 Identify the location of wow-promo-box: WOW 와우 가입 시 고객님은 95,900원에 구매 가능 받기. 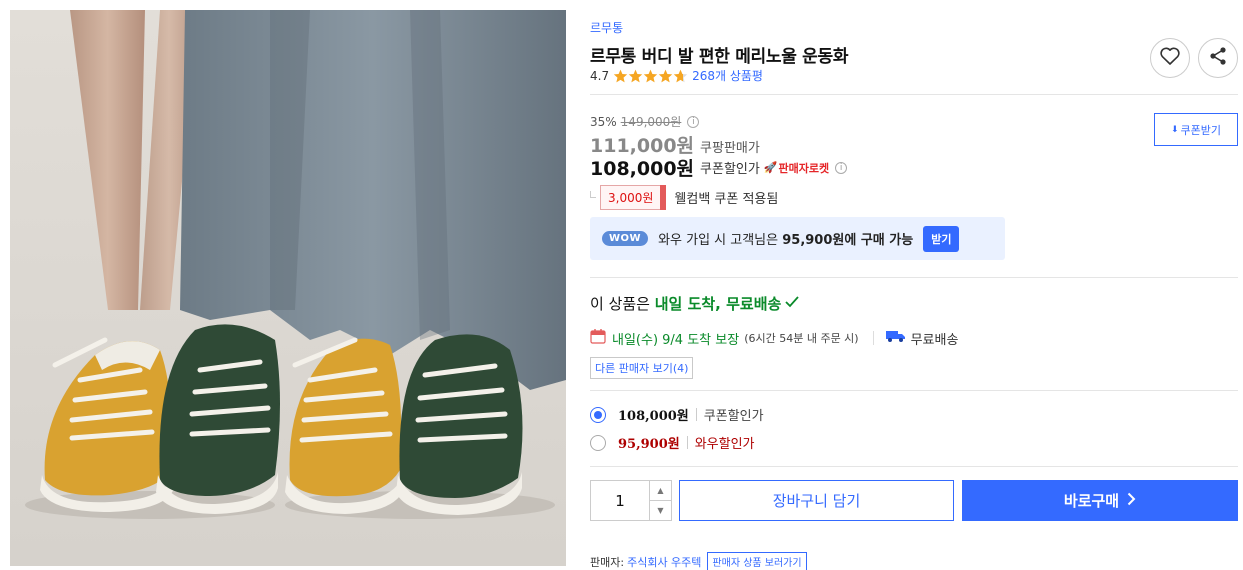
(797, 238).